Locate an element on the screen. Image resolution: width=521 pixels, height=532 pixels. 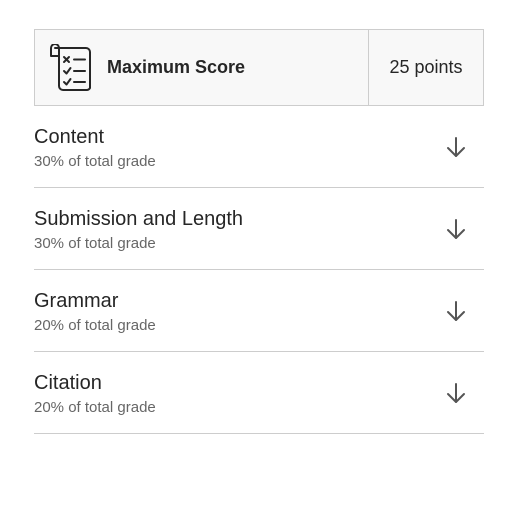
criterion-text: Citation 20% of total grade is located at coordinates (95, 392).